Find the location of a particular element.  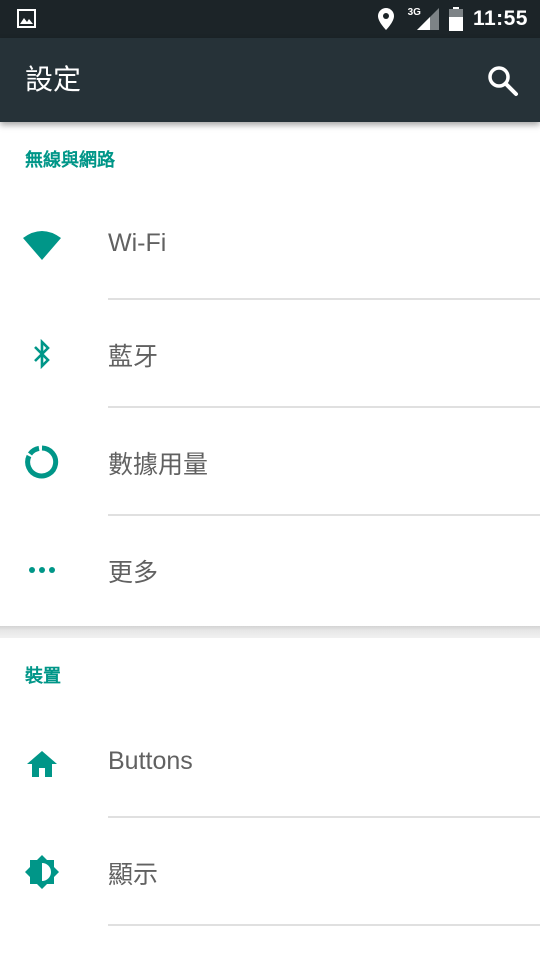

settings-item-display: 顯示 is located at coordinates (270, 872).